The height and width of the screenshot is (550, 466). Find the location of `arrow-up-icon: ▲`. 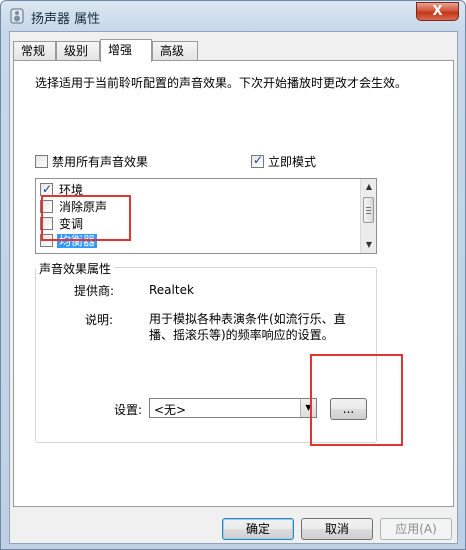

arrow-up-icon: ▲ is located at coordinates (368, 187).